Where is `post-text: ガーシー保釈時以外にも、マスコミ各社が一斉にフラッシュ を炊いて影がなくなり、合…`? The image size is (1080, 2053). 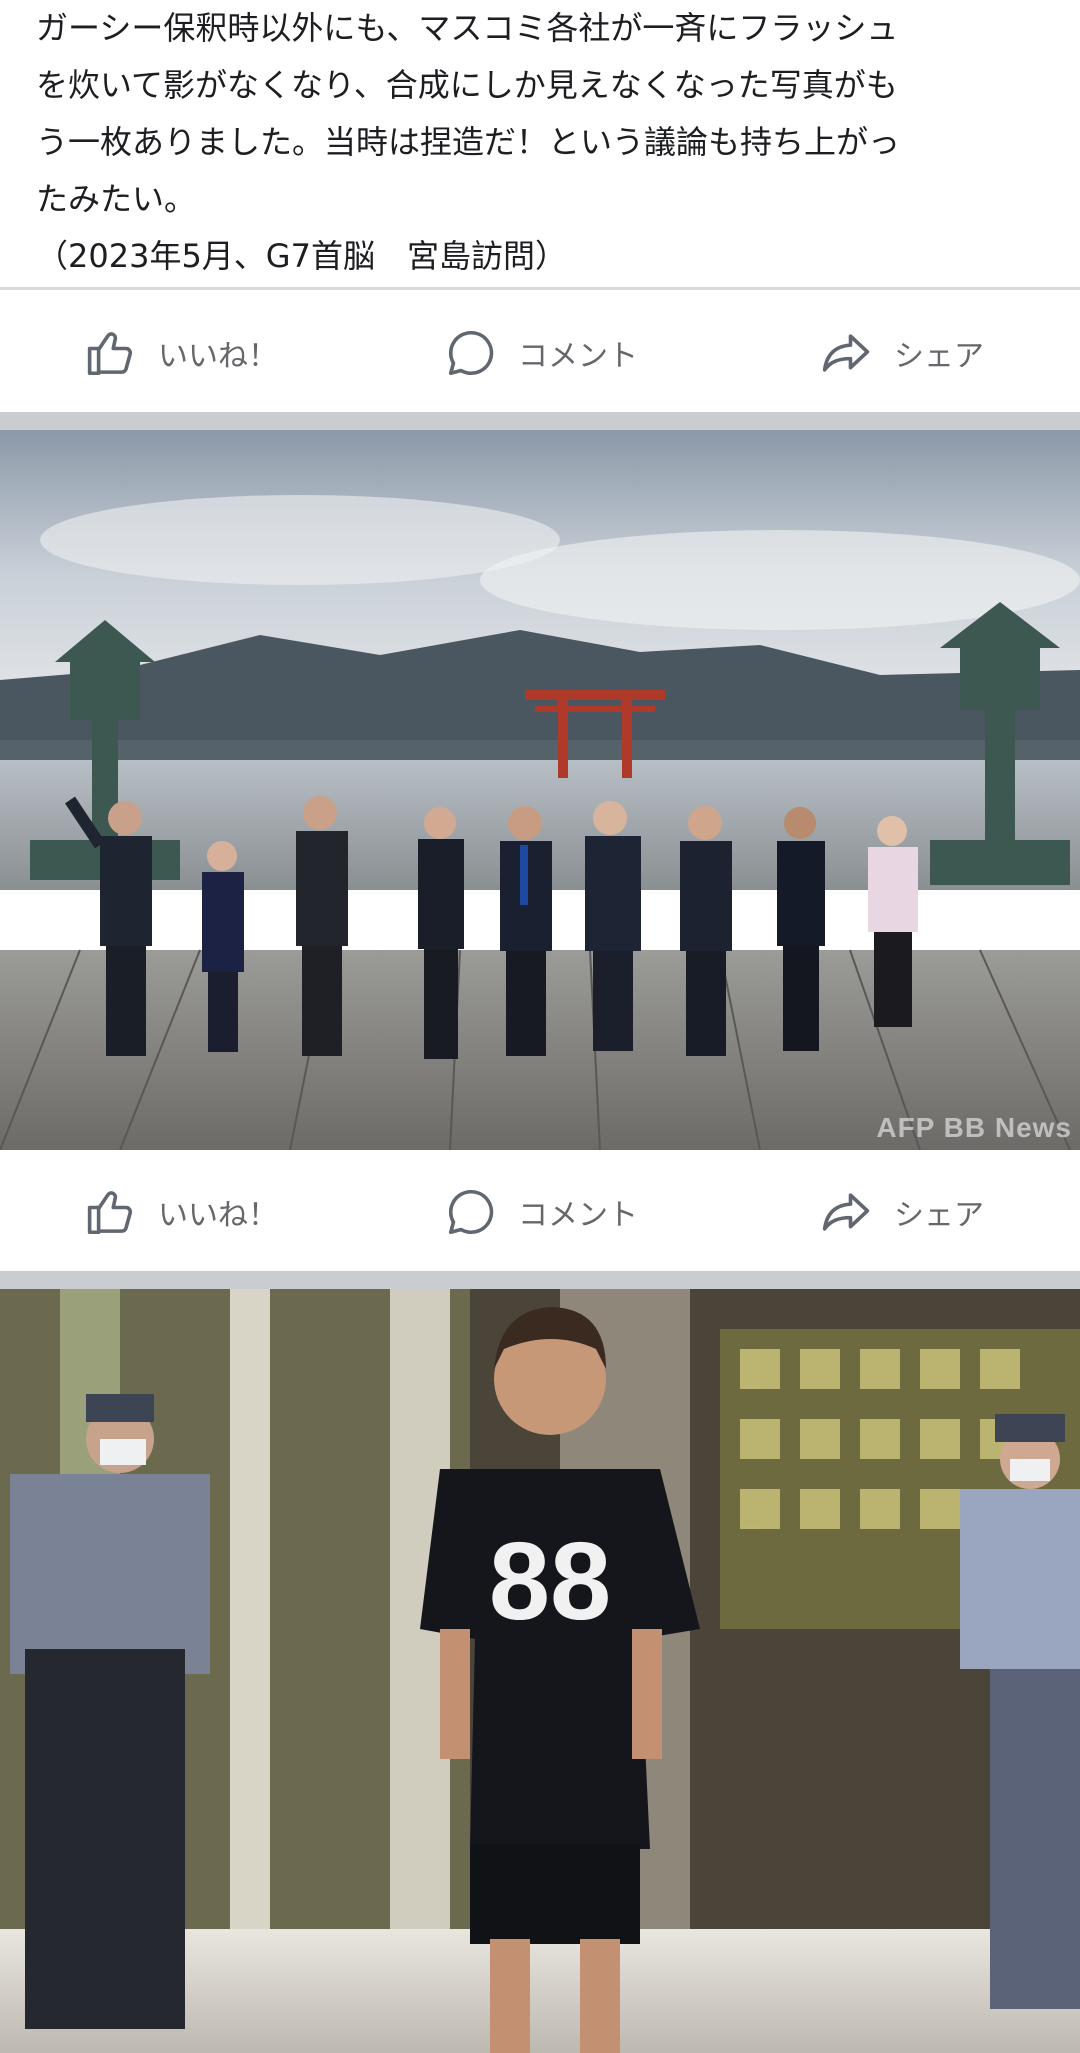 post-text: ガーシー保釈時以外にも、マスコミ各社が一斉にフラッシュ を炊いて影がなくなり、合… is located at coordinates (541, 142).